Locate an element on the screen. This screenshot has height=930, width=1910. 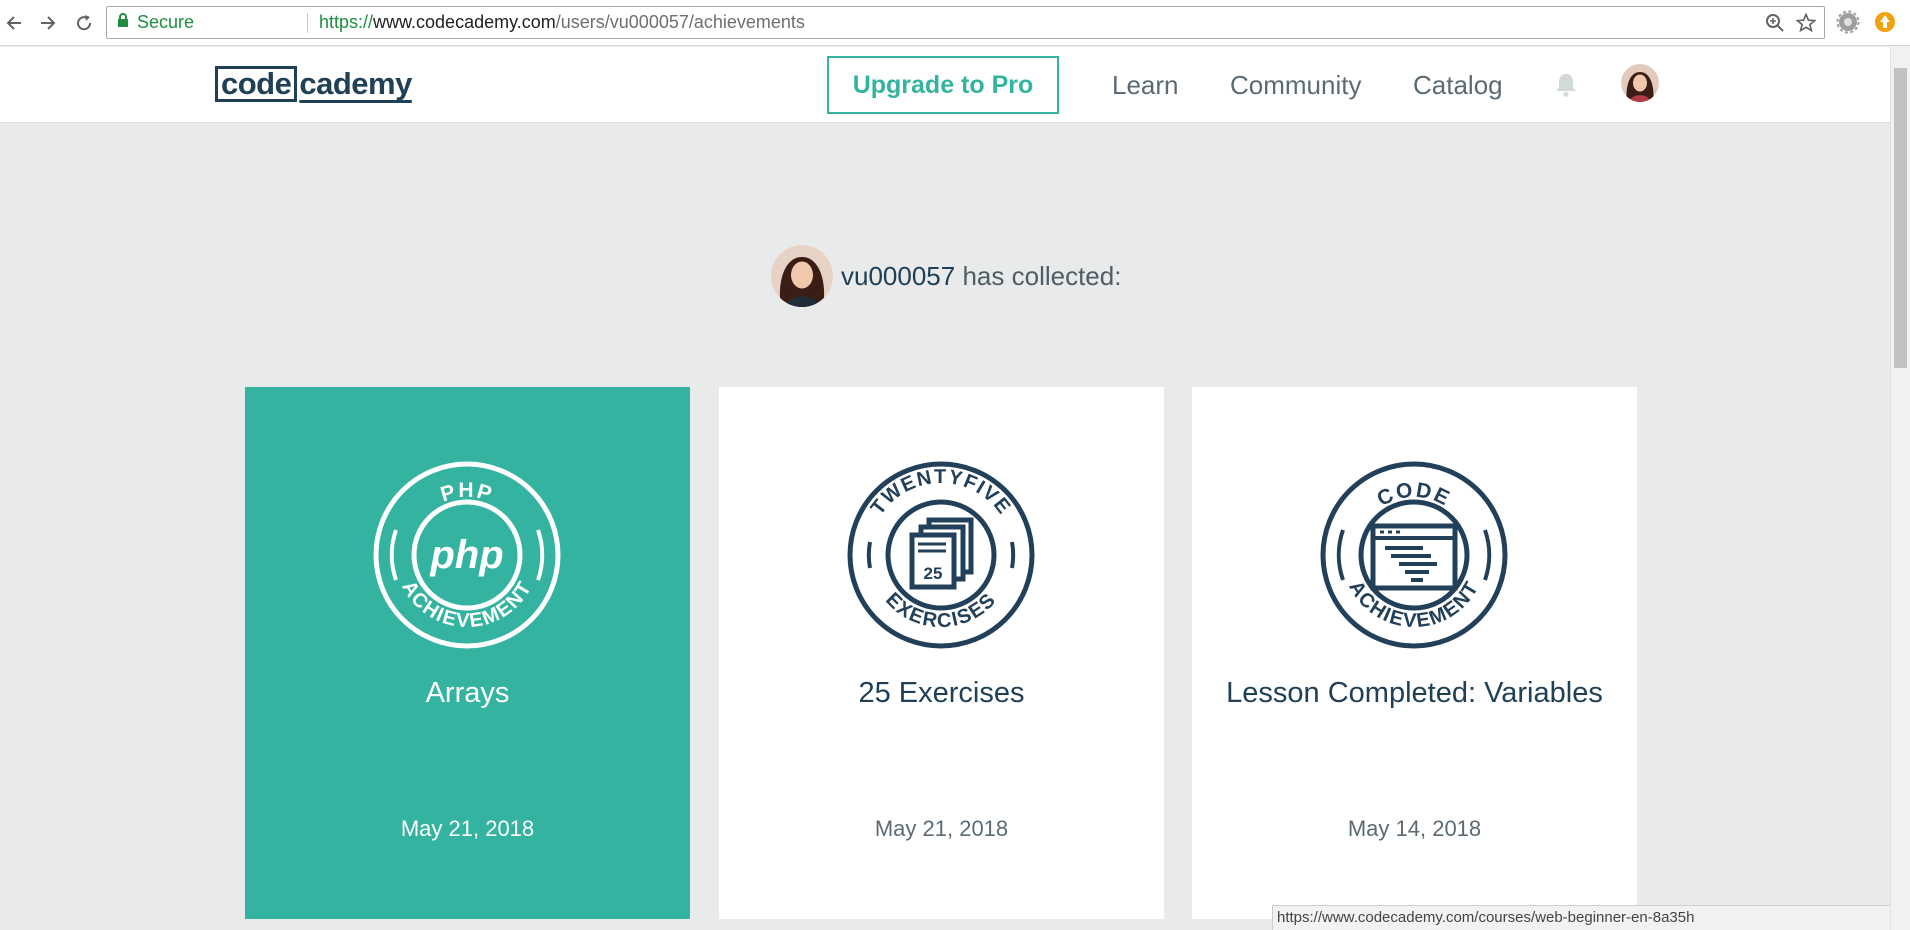
badge-center-text: php is located at coordinates (466, 555).